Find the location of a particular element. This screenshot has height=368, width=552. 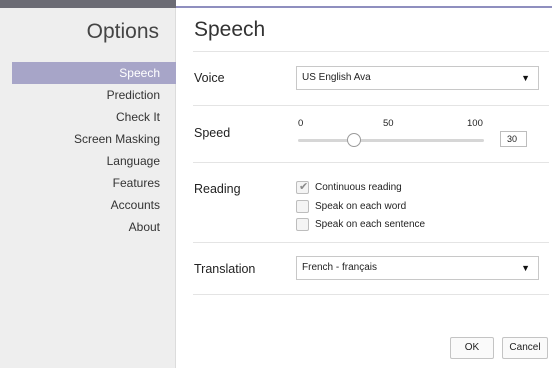

continuous-reading-label: Continuous reading is located at coordinates (358, 187).